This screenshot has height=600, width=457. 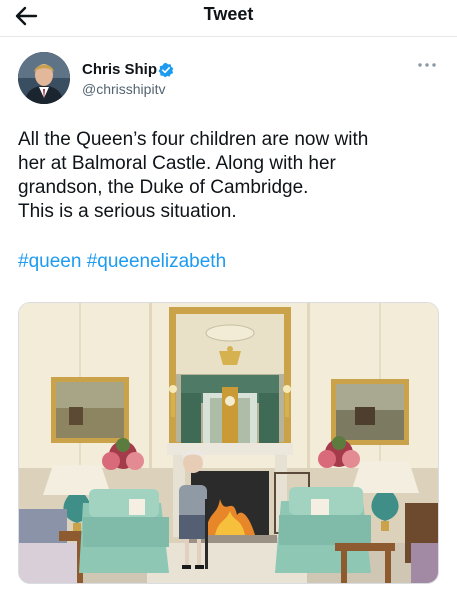 I want to click on hashtag-queenelizabeth: #queenelizabeth, so click(x=156, y=261).